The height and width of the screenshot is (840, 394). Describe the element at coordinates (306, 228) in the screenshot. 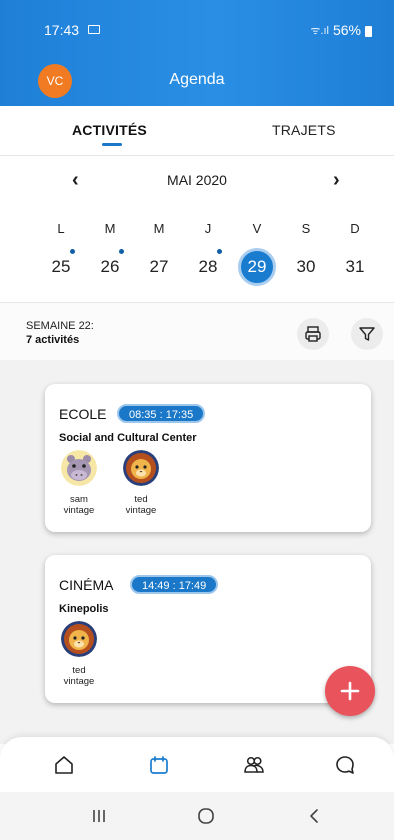

I see `weekday-label: S` at that location.